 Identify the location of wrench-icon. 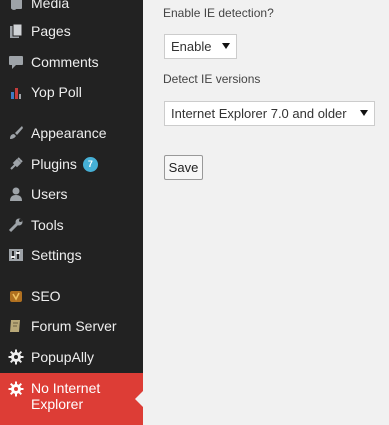
(15, 225).